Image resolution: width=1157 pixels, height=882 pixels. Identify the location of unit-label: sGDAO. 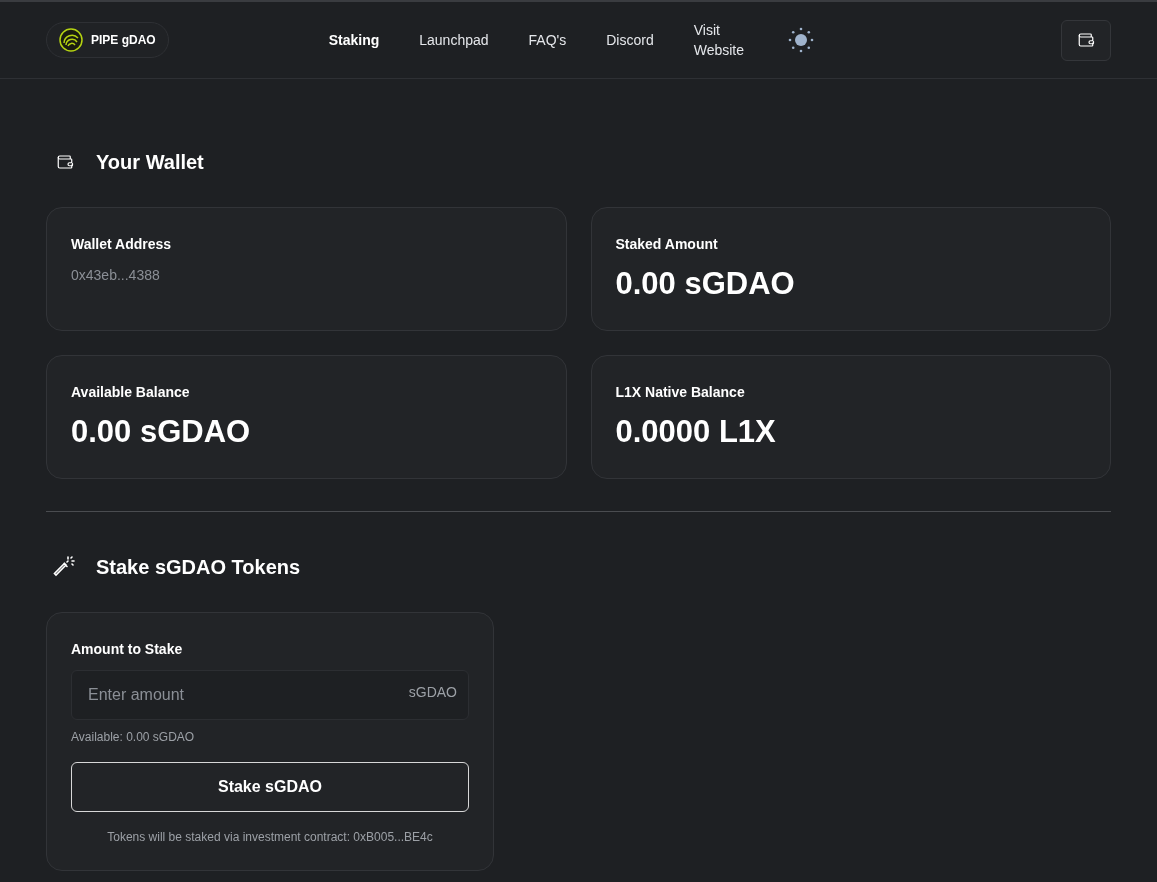
(432, 692).